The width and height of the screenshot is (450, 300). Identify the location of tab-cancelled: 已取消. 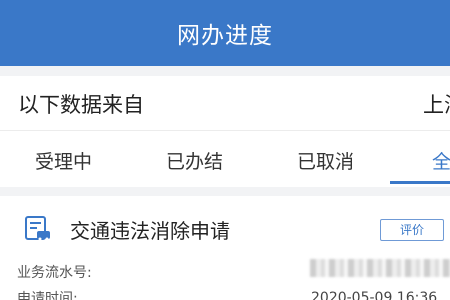
(325, 160).